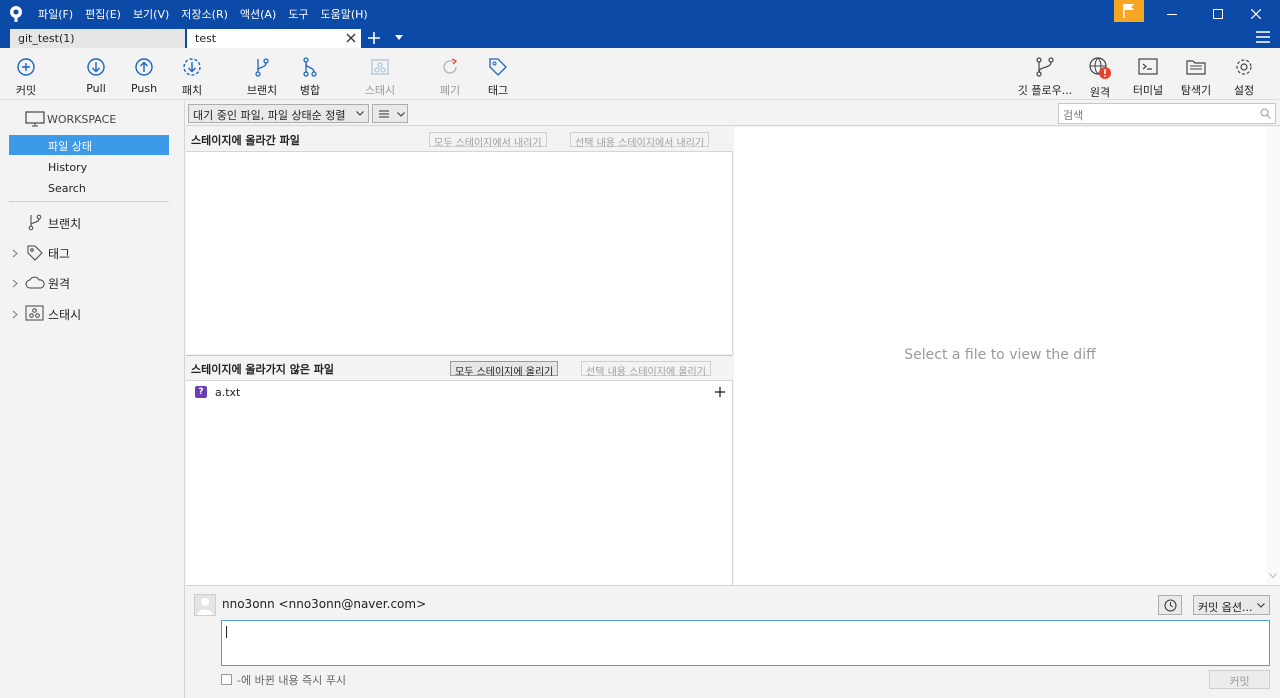  Describe the element at coordinates (298, 14) in the screenshot. I see `menu-tools: 도구` at that location.